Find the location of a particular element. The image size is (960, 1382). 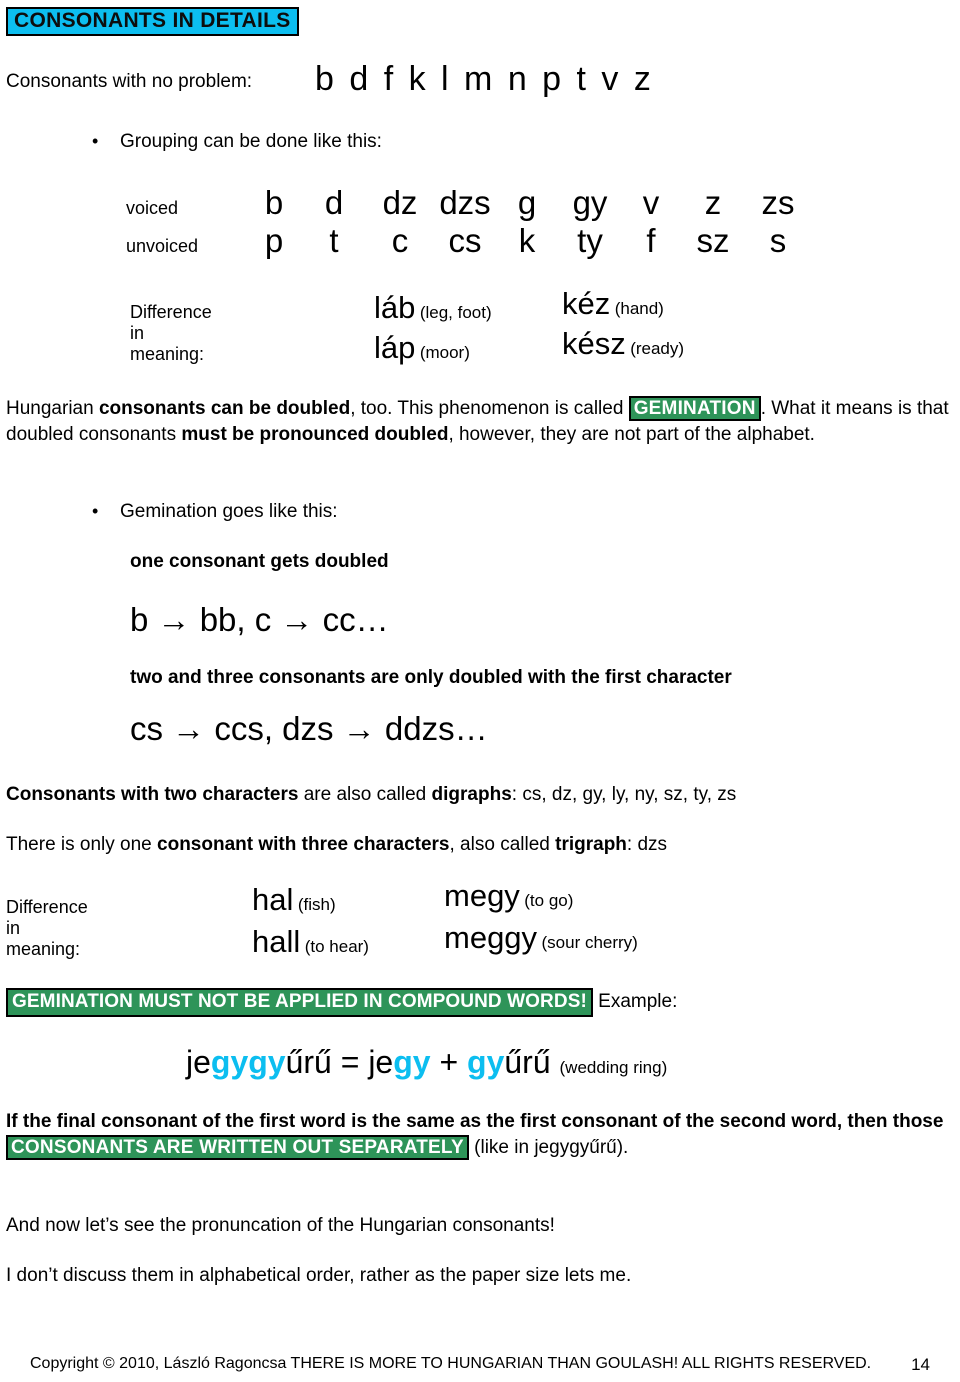

meaning-two-word-2: megy (to go) is located at coordinates (508, 895).